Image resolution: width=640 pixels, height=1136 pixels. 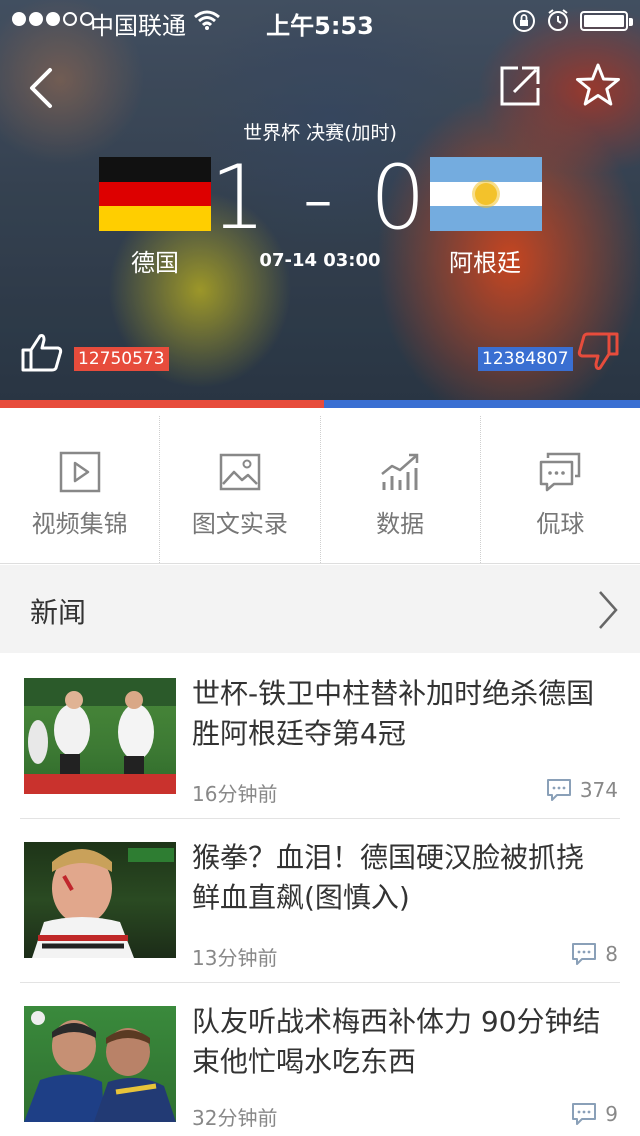 I want to click on clock: 上午5:53, so click(x=320, y=26).